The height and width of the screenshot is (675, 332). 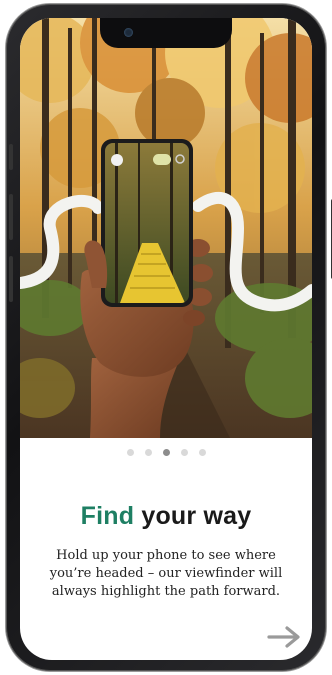 What do you see at coordinates (128, 32) in the screenshot?
I see `front-camera-icon` at bounding box center [128, 32].